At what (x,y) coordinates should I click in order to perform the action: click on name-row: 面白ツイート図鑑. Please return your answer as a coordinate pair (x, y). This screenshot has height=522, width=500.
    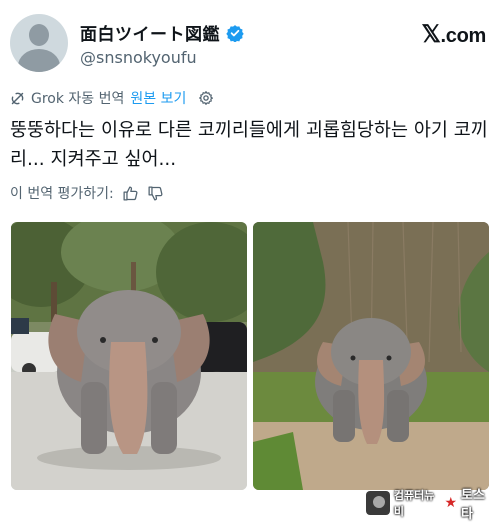
    Looking at the image, I should click on (162, 32).